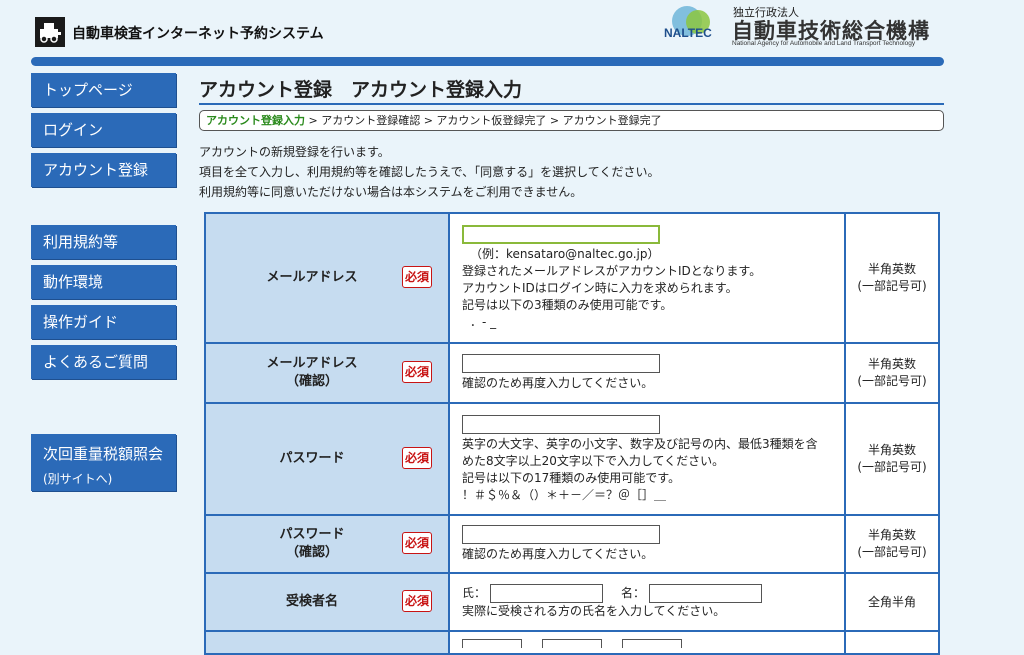 The width and height of the screenshot is (1024, 655). I want to click on sidebar-item-label: 次回重量税額照会, so click(103, 454).